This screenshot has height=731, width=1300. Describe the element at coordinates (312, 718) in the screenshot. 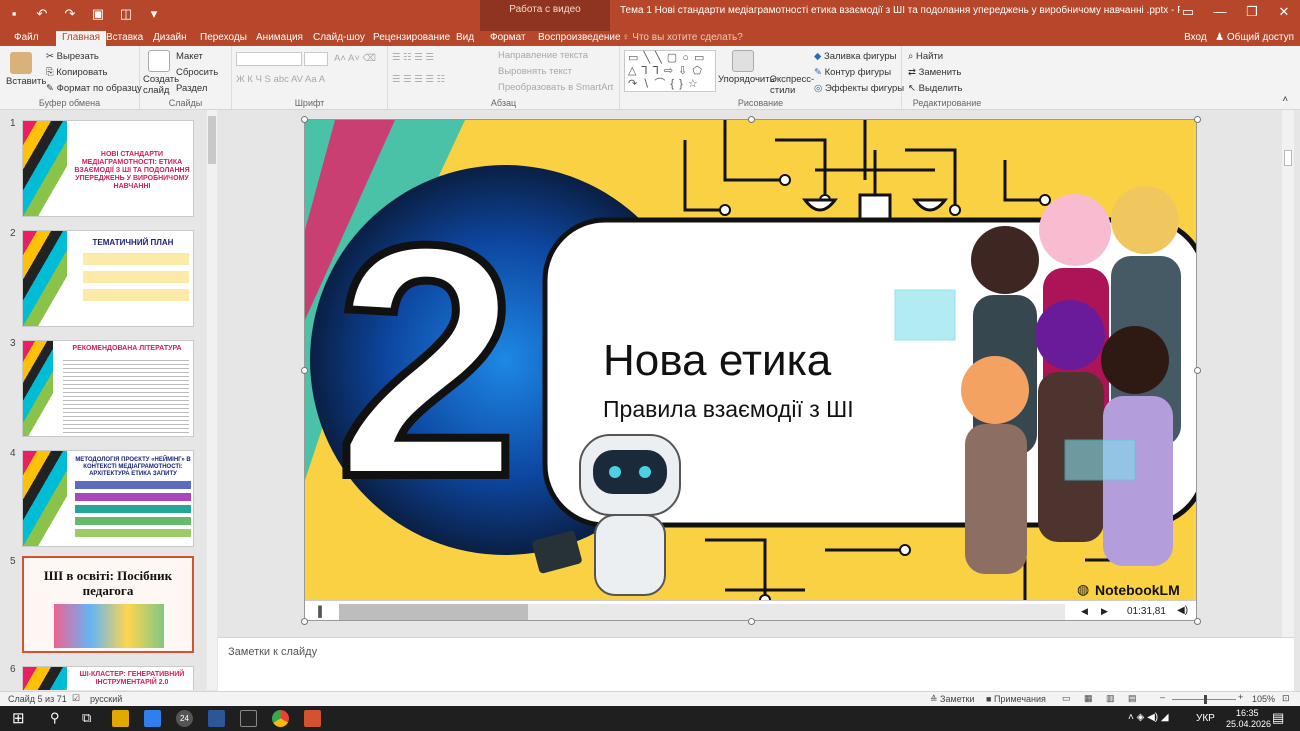

I see `powerpoint-icon` at that location.